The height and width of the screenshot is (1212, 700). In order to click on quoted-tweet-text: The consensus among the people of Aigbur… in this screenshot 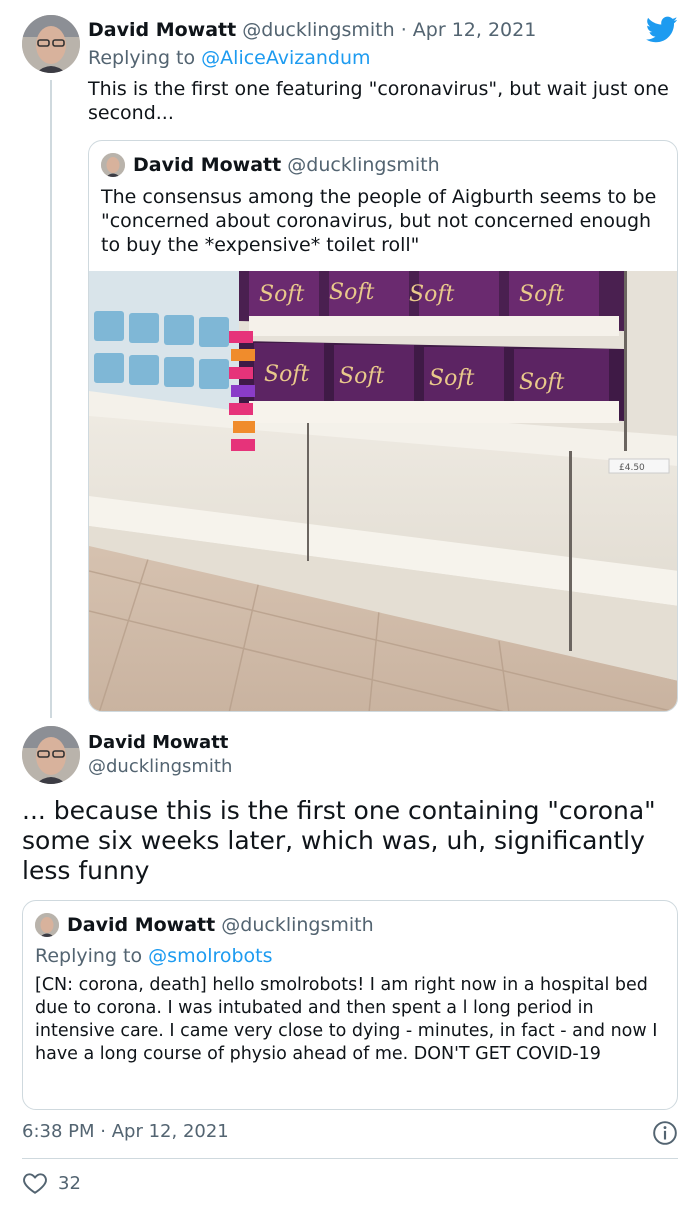, I will do `click(379, 221)`.